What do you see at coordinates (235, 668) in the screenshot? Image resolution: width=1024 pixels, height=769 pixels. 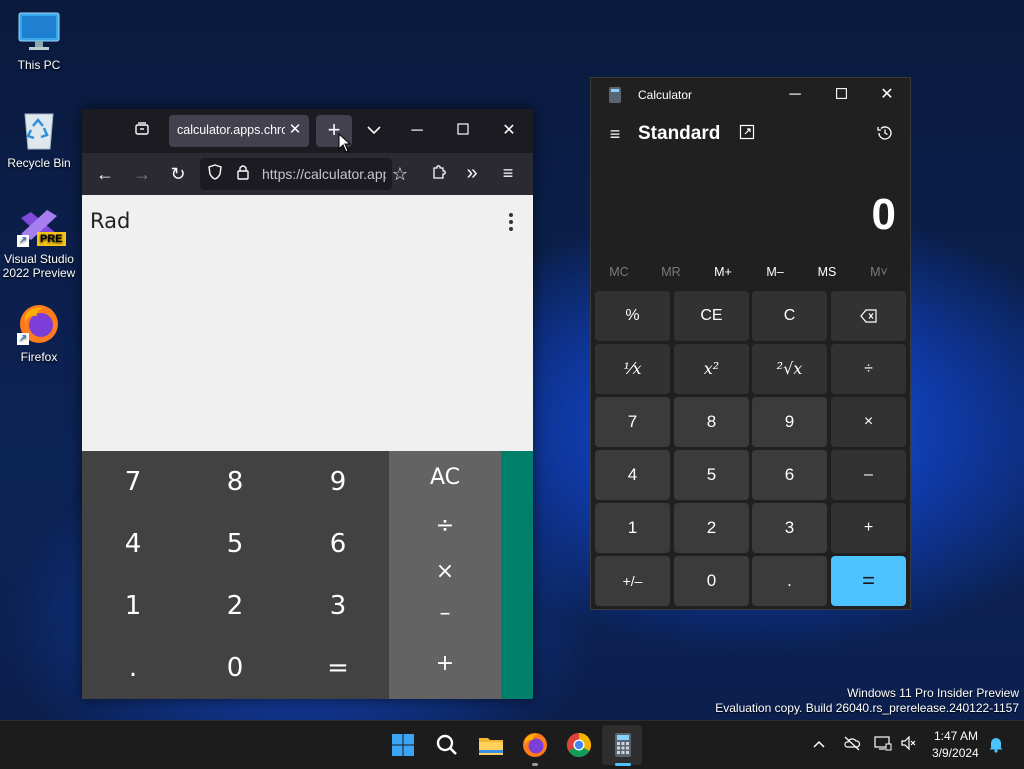 I see `web-calc-key: 0` at bounding box center [235, 668].